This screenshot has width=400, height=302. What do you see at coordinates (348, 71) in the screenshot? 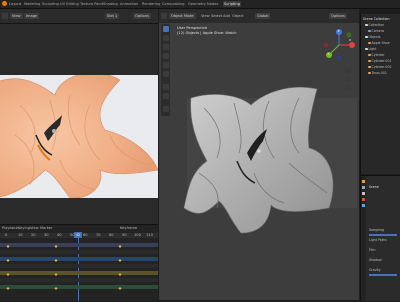
I see `zoom-icon` at bounding box center [348, 71].